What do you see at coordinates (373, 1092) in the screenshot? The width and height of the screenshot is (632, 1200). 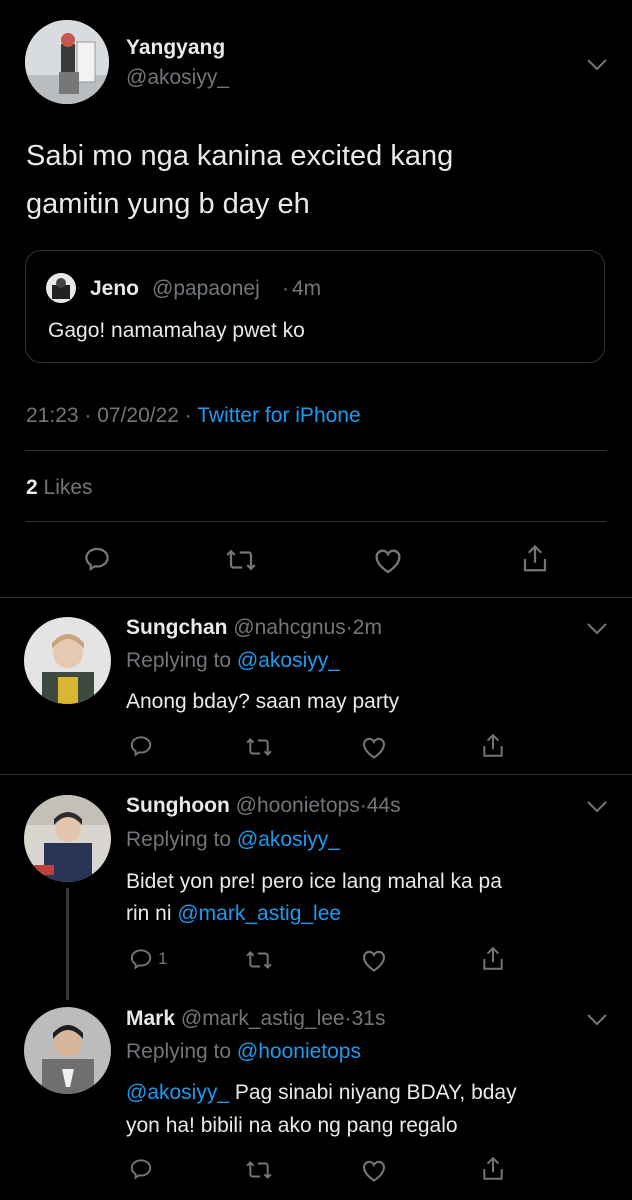 I see `reply-text-rest: Pag sinabi niyang BDAY, bday` at bounding box center [373, 1092].